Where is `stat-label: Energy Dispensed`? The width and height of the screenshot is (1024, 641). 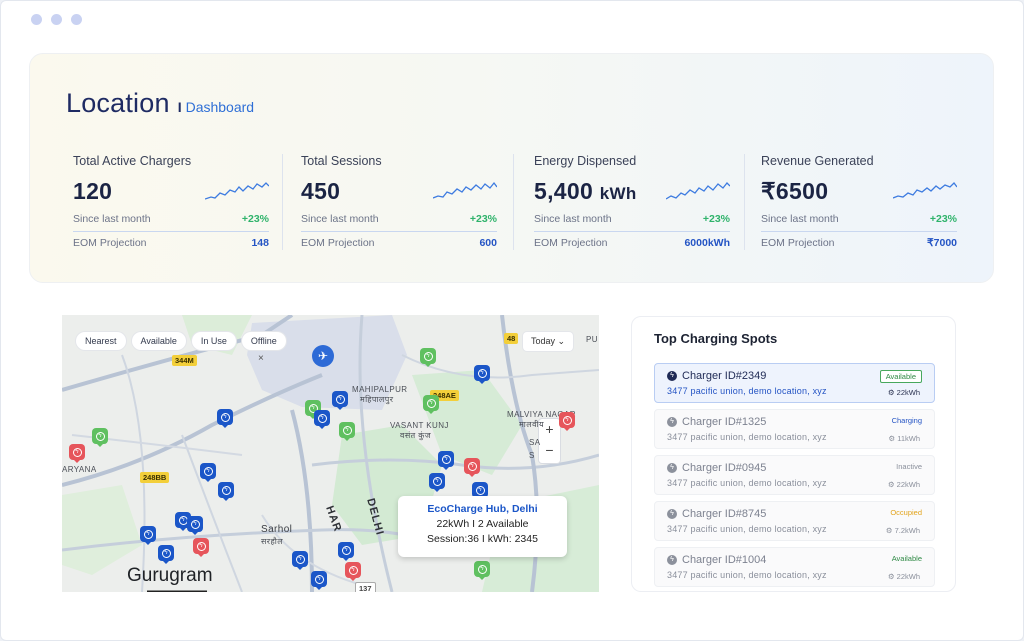
stat-label: Energy Dispensed is located at coordinates (585, 161).